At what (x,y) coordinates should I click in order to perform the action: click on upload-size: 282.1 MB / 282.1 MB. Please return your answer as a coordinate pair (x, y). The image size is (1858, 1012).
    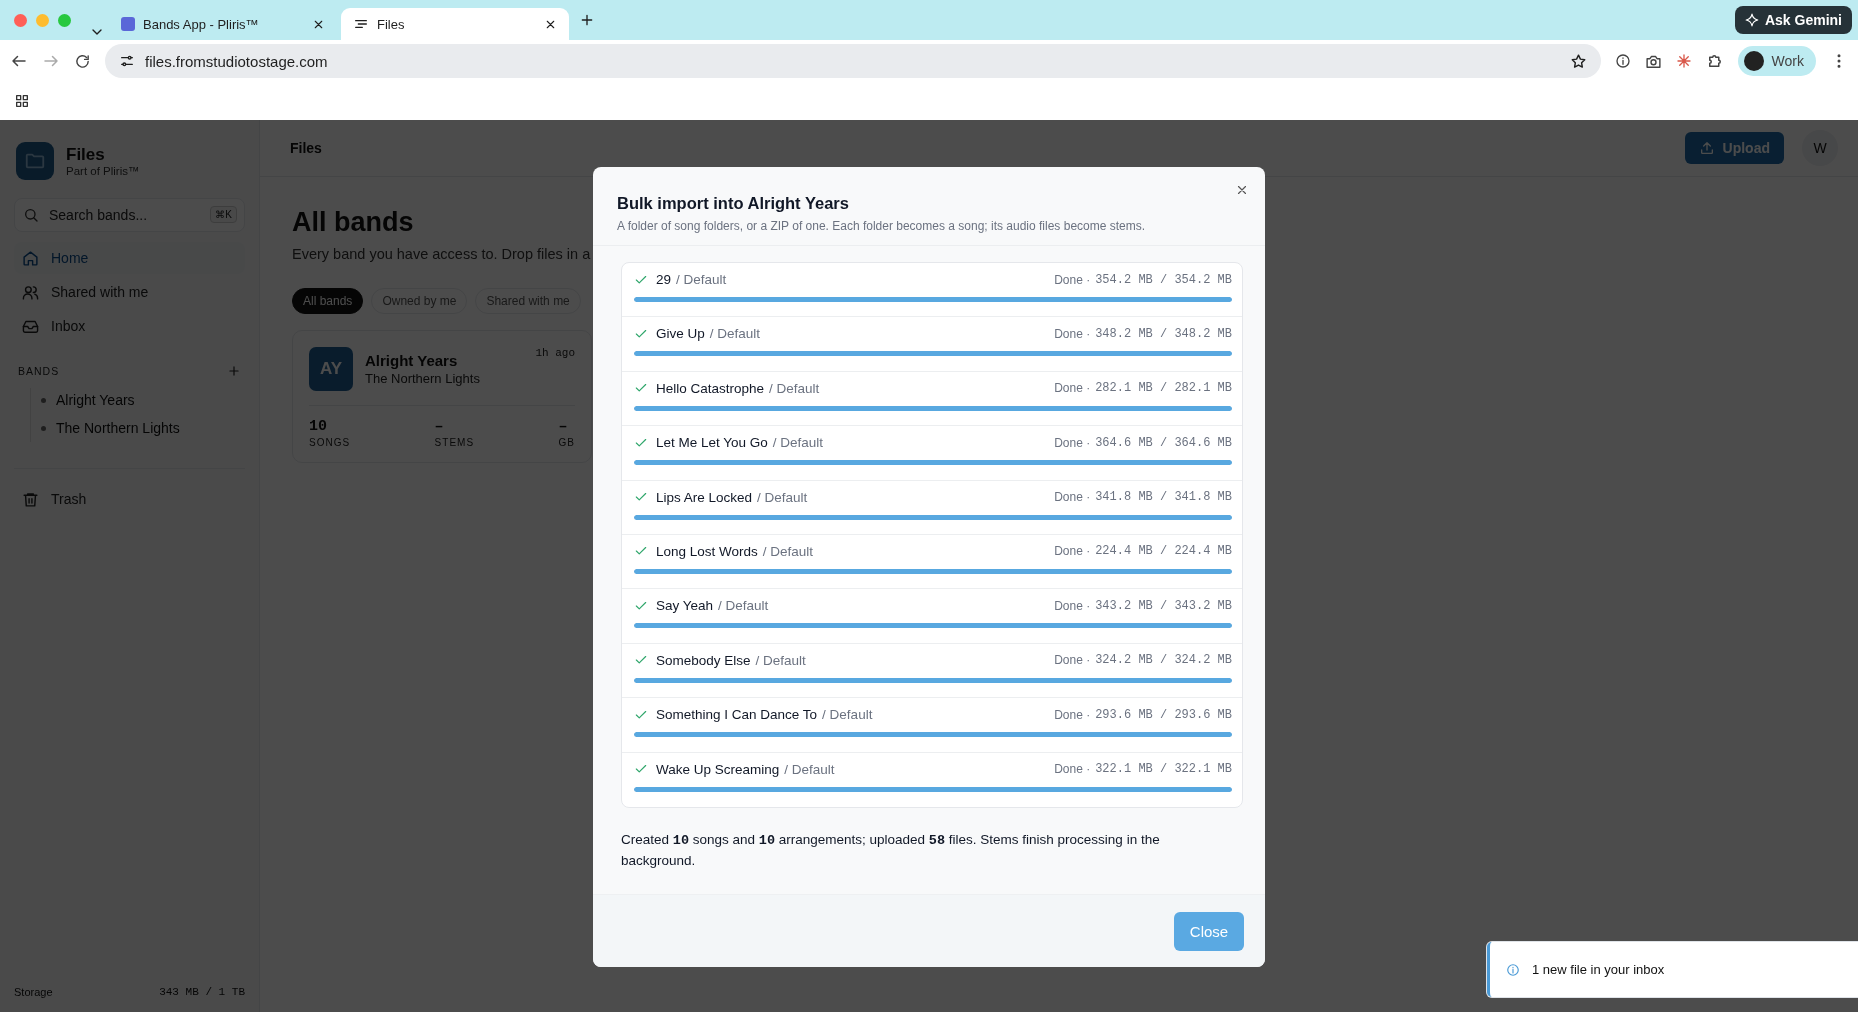
    Looking at the image, I should click on (1163, 388).